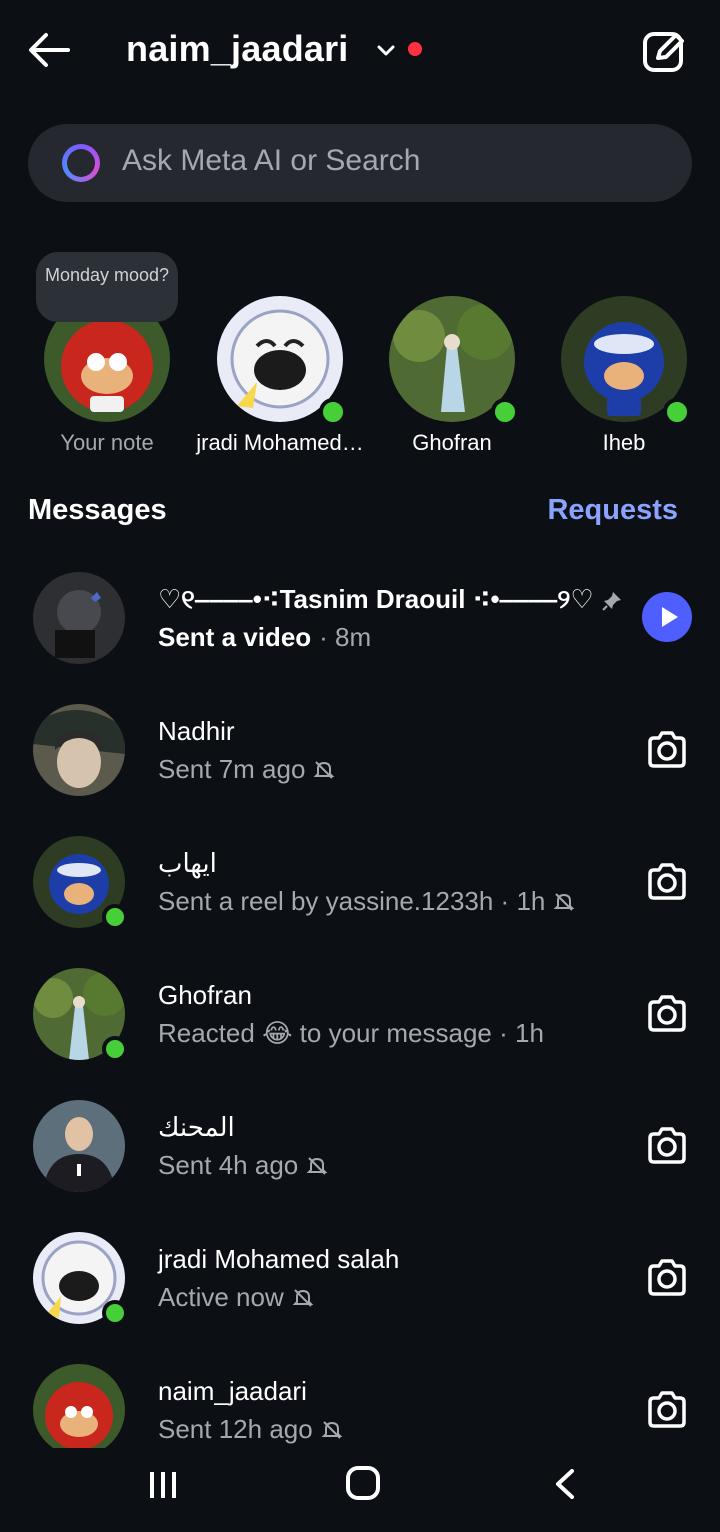  What do you see at coordinates (187, 863) in the screenshot?
I see `thread-name: ايهاب` at bounding box center [187, 863].